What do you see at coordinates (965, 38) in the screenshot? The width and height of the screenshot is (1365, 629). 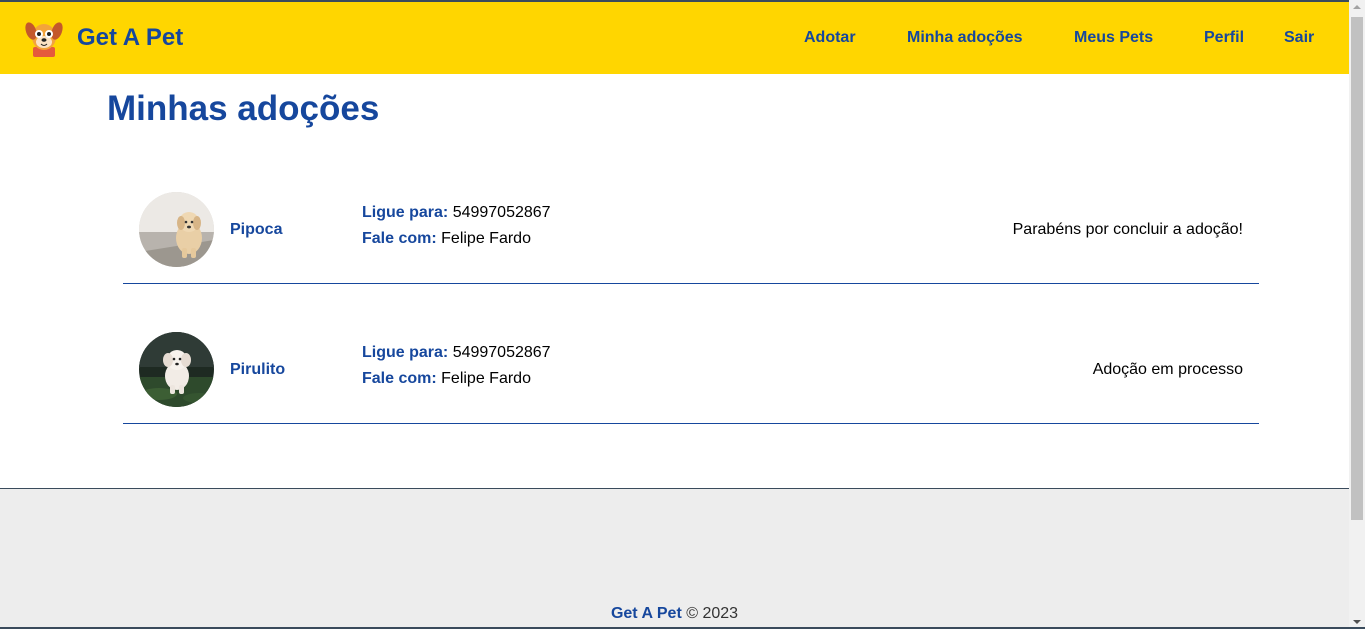 I see `nav-minha-adocoes: Minha adoções` at bounding box center [965, 38].